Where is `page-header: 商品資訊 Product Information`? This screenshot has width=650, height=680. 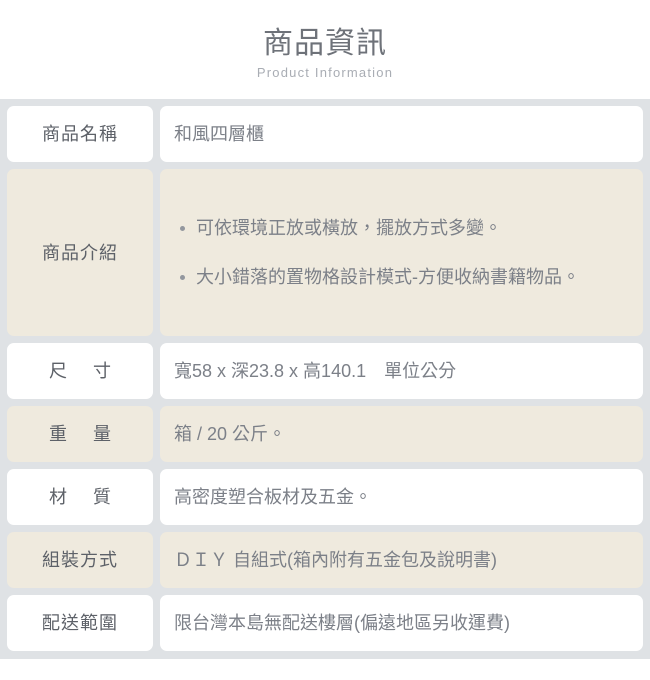 page-header: 商品資訊 Product Information is located at coordinates (325, 40).